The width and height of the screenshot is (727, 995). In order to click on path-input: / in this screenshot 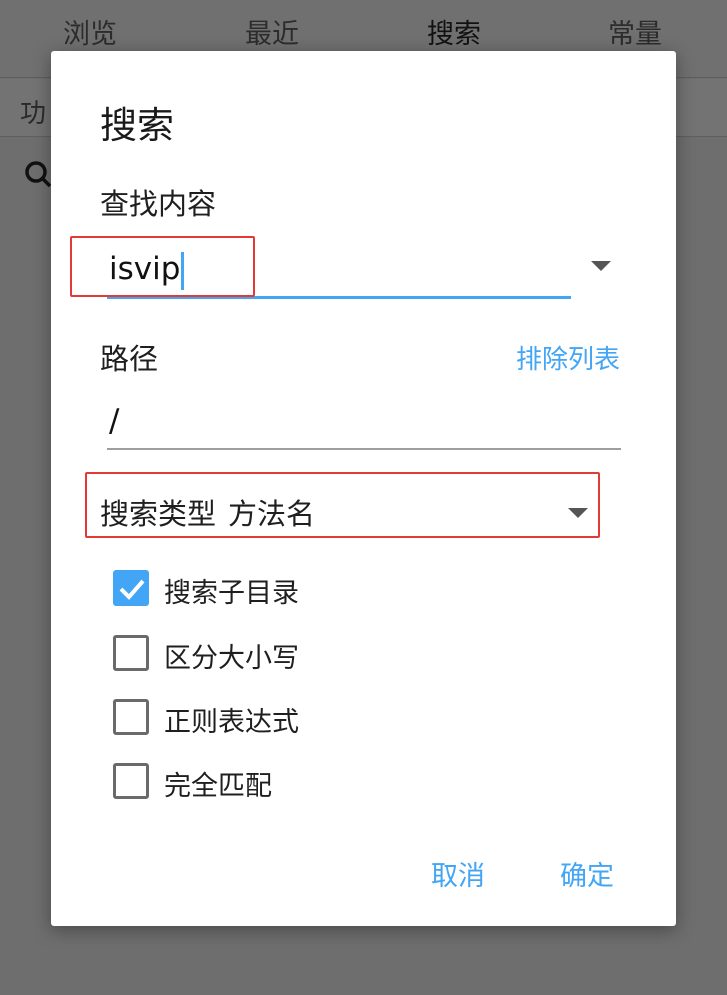, I will do `click(364, 424)`.